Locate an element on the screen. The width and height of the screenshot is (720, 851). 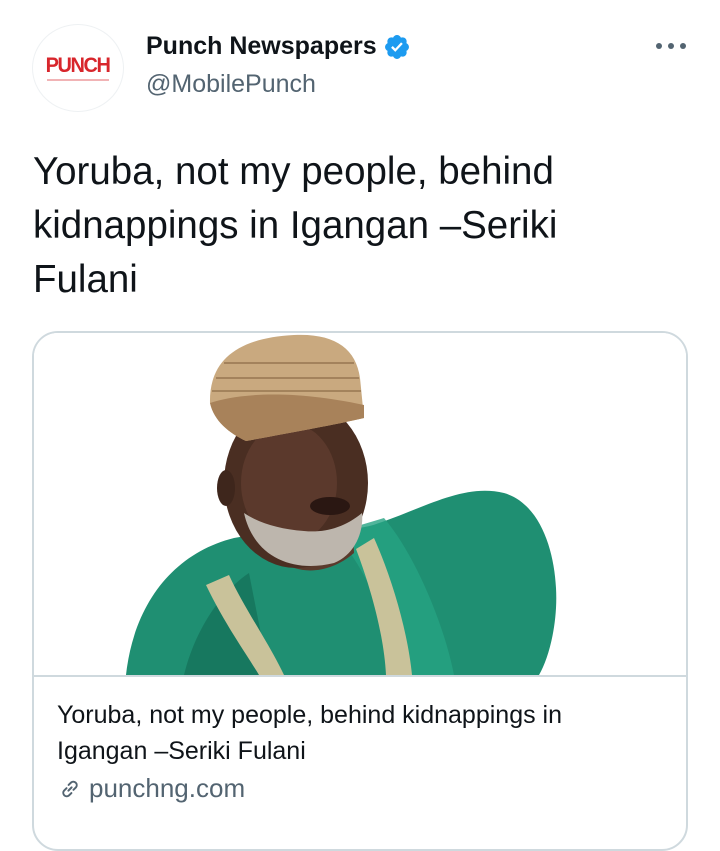
author-name: Punch Newspapers is located at coordinates (261, 46).